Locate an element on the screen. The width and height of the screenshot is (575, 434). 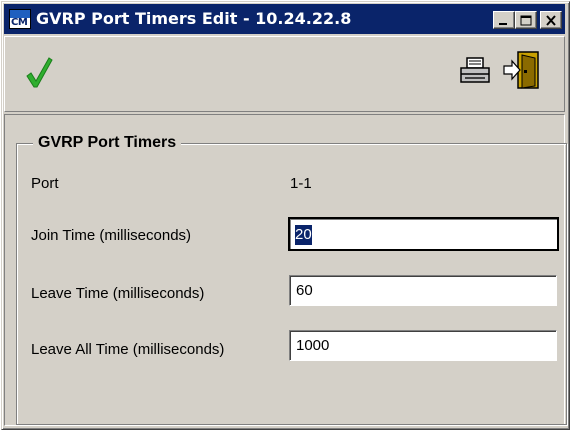
group-title: GVRP Port Timers is located at coordinates (107, 143).